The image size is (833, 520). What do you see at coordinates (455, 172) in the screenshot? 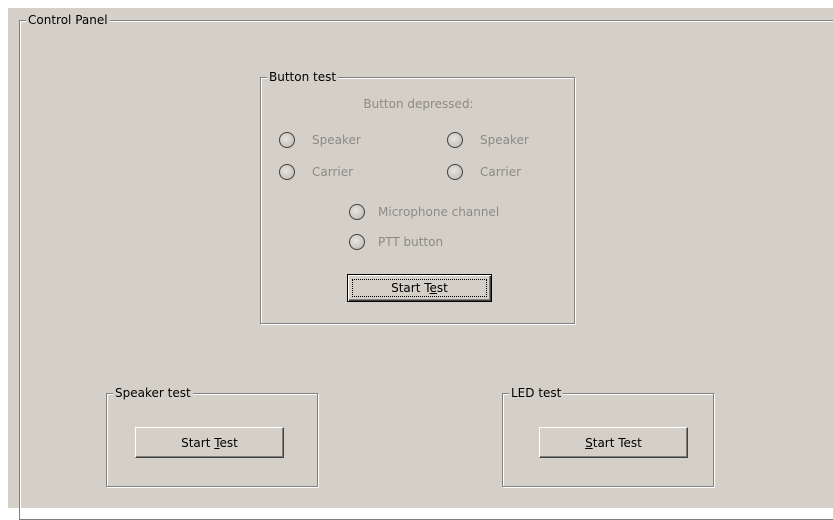
I see `right-carrier-indicator` at bounding box center [455, 172].